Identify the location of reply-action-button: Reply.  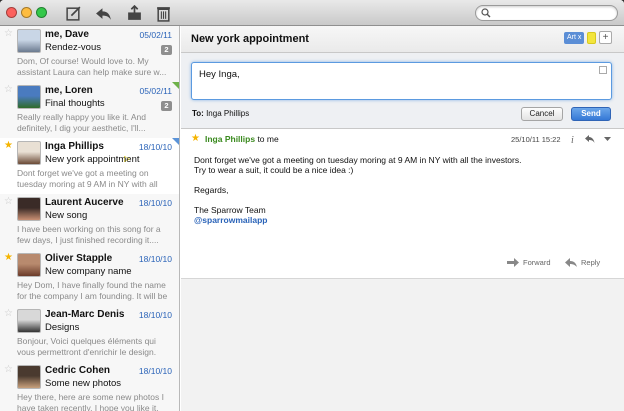
(582, 262).